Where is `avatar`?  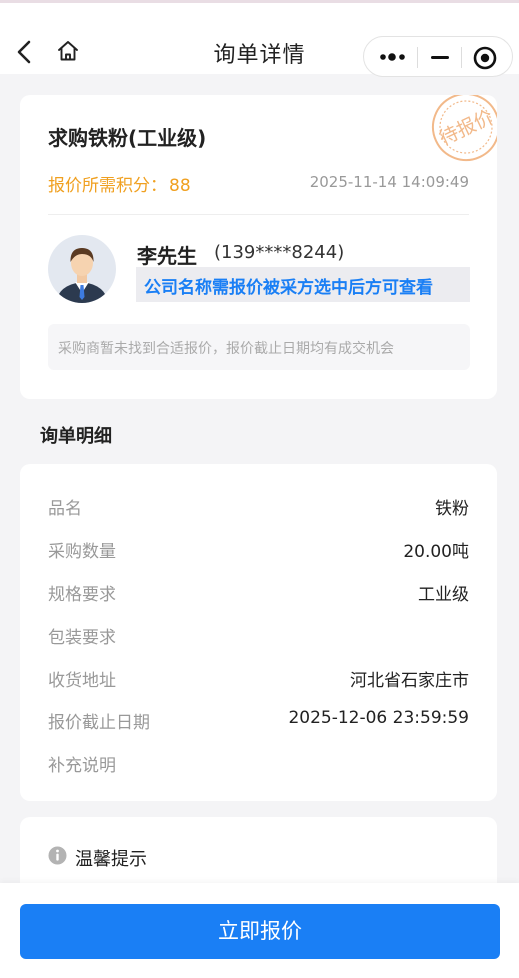 avatar is located at coordinates (82, 269).